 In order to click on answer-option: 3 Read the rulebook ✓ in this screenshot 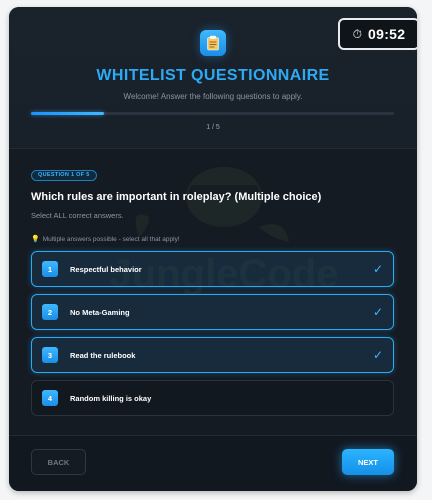, I will do `click(212, 355)`.